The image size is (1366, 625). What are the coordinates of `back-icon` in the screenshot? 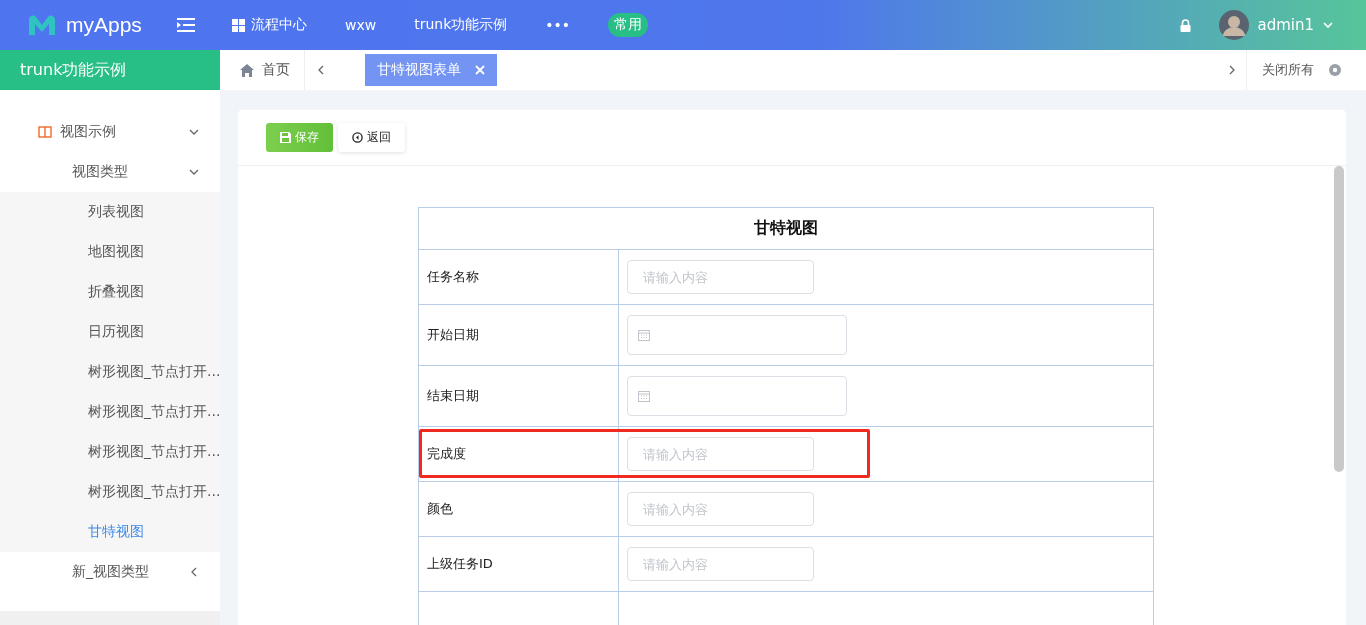 It's located at (357, 137).